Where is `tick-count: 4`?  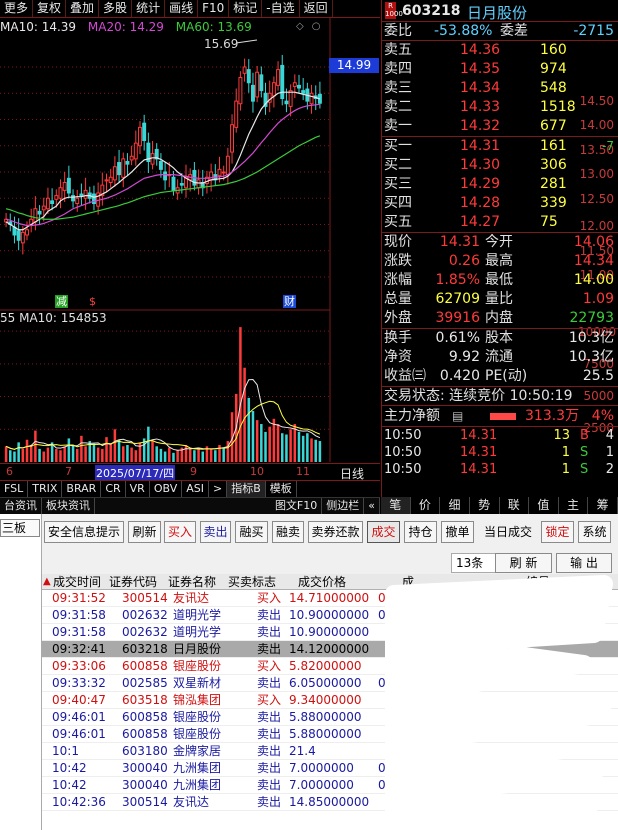 tick-count: 4 is located at coordinates (609, 435).